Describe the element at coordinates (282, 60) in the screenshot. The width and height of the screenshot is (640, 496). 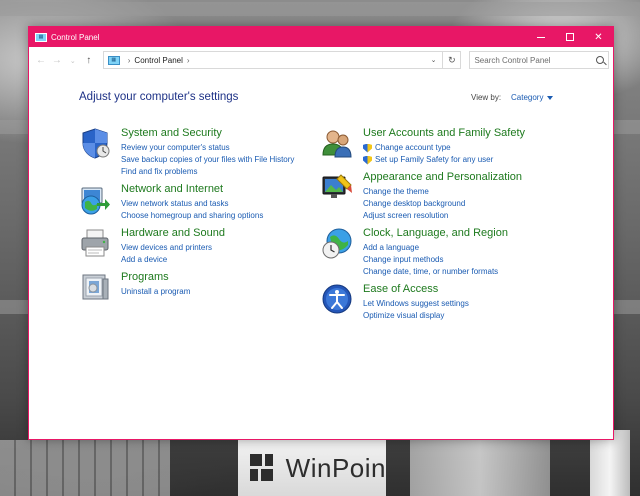
I see `address-bar: ▦ › Control Panel › ⌄ ↻` at that location.